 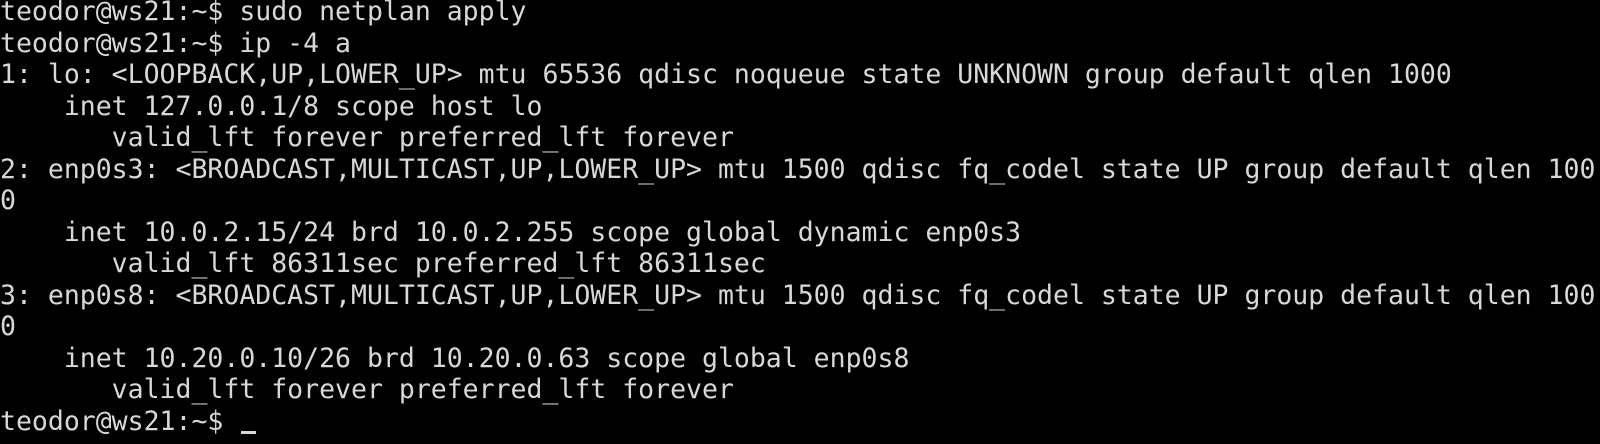 I want to click on command-prompt-line: teodor@ws21:~$, so click(x=800, y=422).